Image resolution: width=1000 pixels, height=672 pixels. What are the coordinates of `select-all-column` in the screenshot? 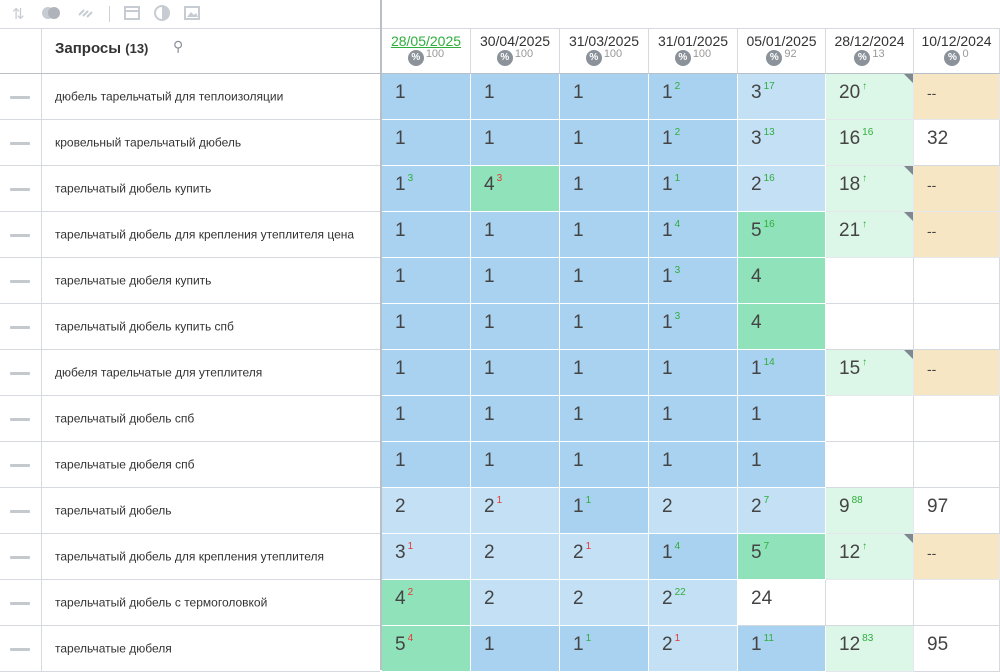 It's located at (21, 51).